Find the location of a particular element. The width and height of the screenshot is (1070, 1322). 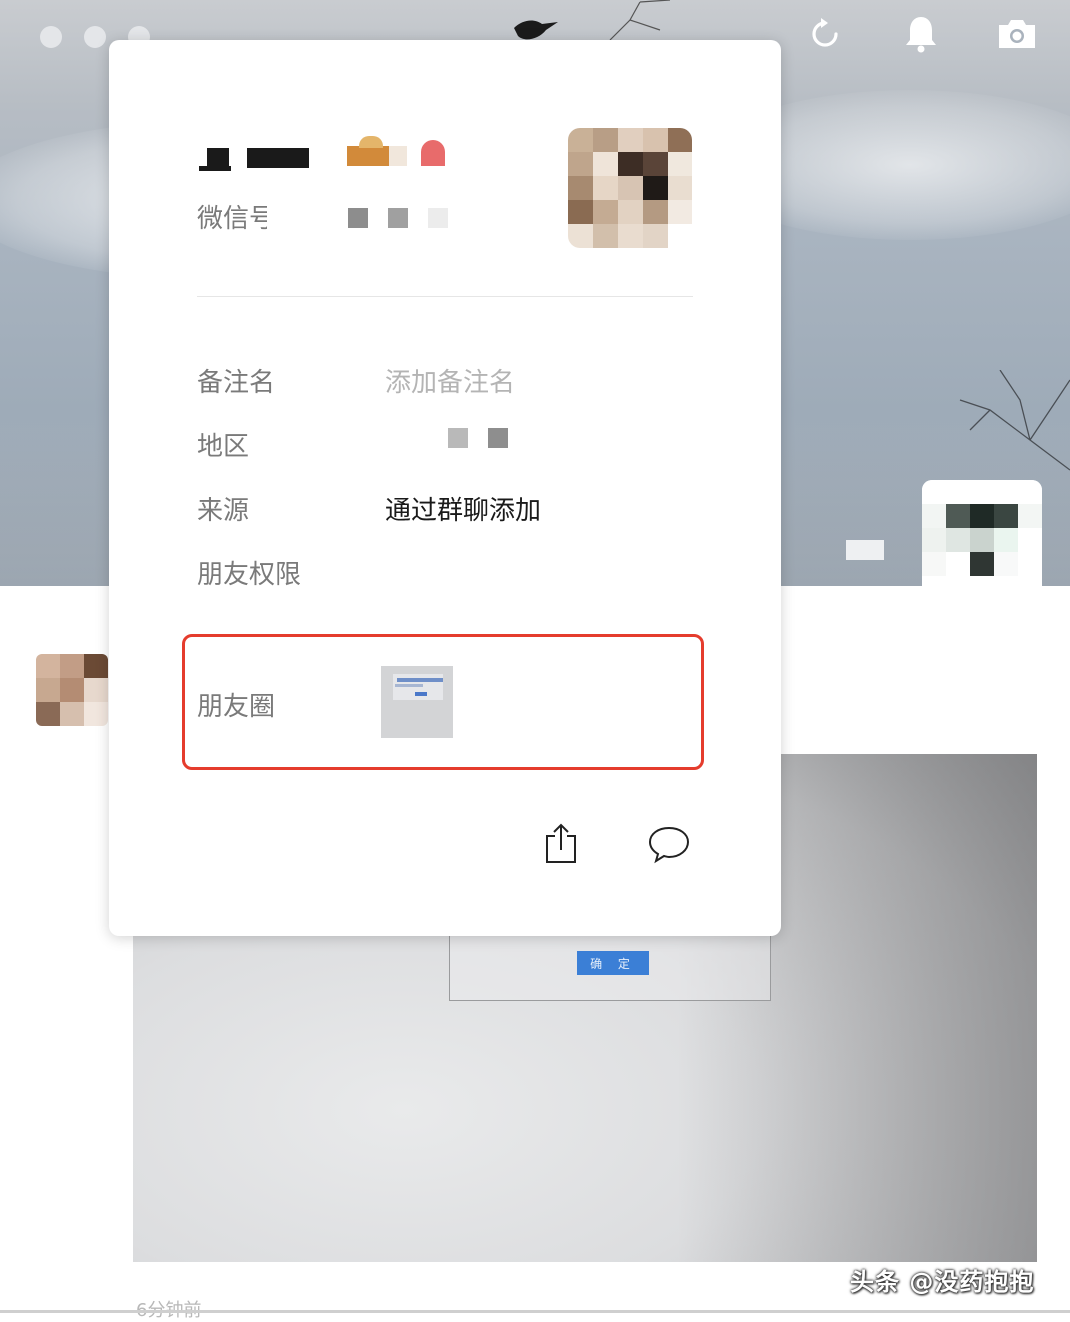

feed-author-avatar is located at coordinates (72, 690).